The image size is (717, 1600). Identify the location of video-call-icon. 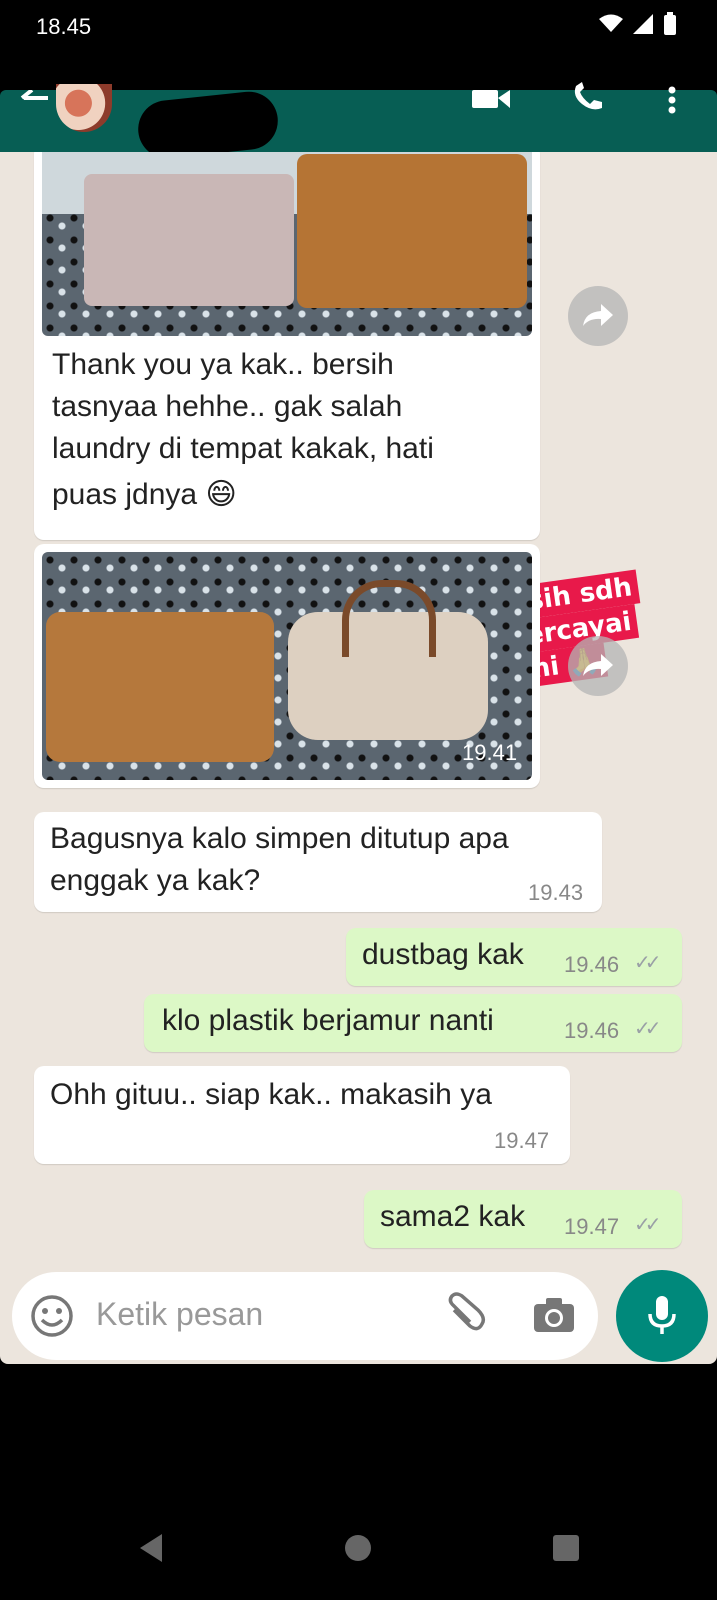
(492, 98).